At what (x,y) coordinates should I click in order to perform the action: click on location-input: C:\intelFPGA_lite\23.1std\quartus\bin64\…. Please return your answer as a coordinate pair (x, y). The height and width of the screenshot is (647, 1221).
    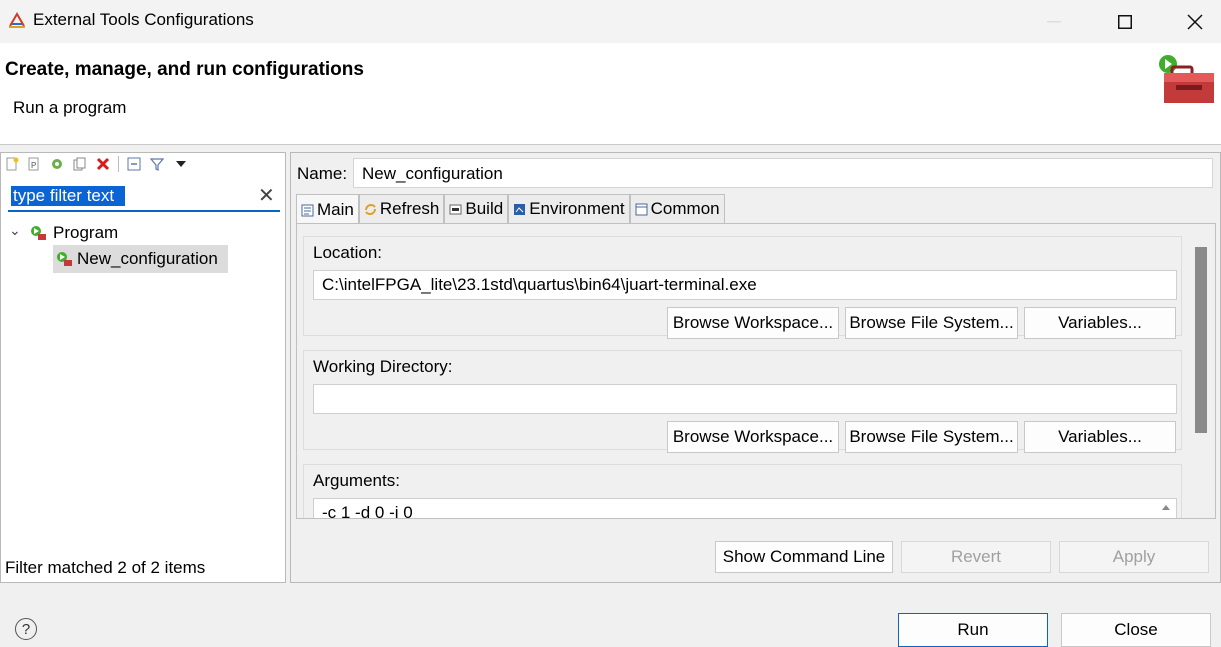
    Looking at the image, I should click on (745, 285).